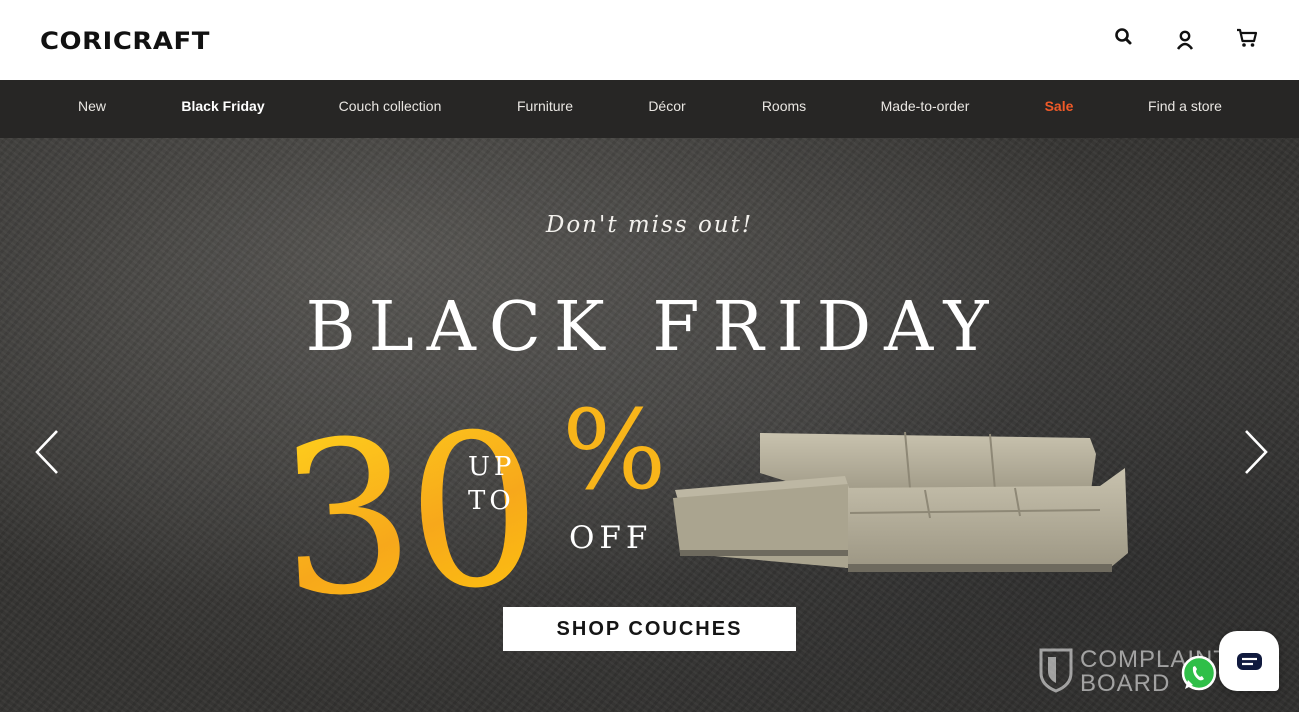 This screenshot has width=1299, height=712. I want to click on logo: CORICRAFT, so click(125, 41).